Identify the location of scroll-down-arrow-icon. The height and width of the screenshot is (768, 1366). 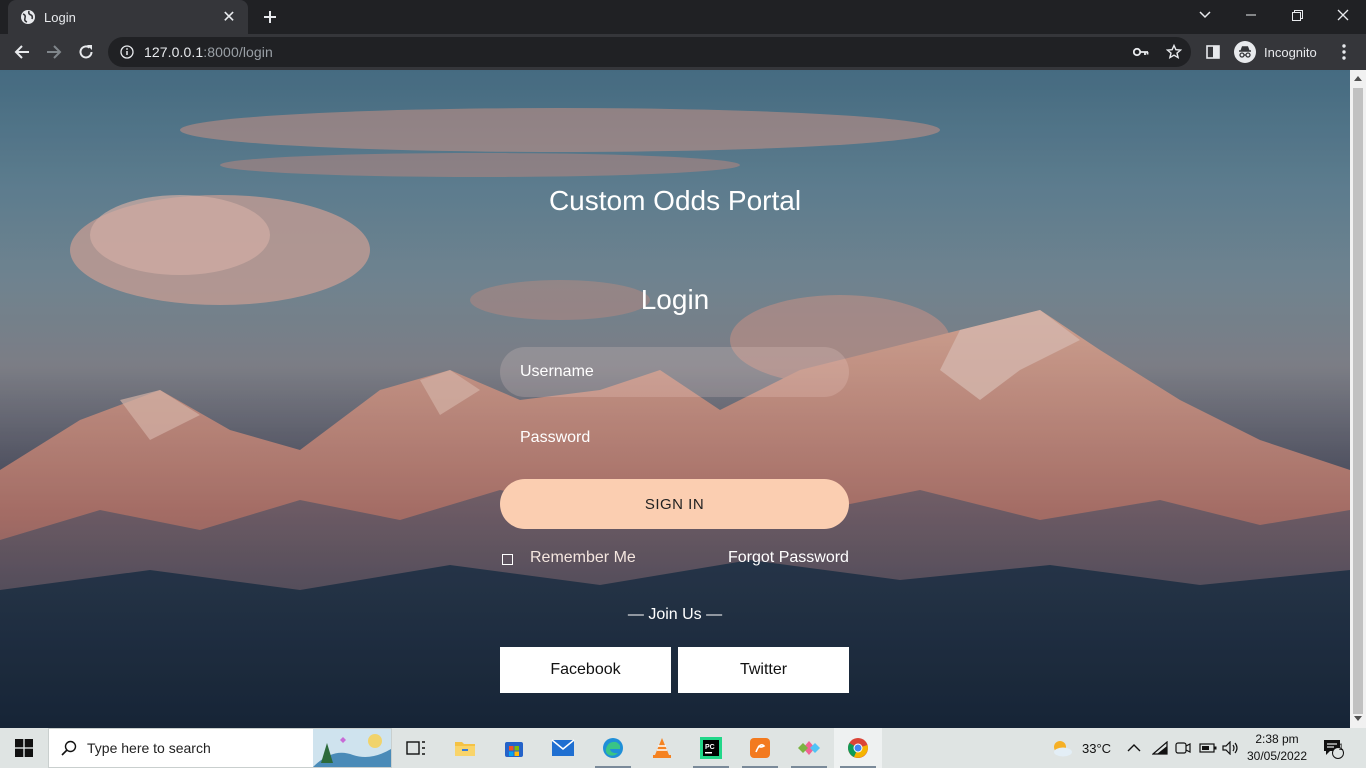
(1358, 718).